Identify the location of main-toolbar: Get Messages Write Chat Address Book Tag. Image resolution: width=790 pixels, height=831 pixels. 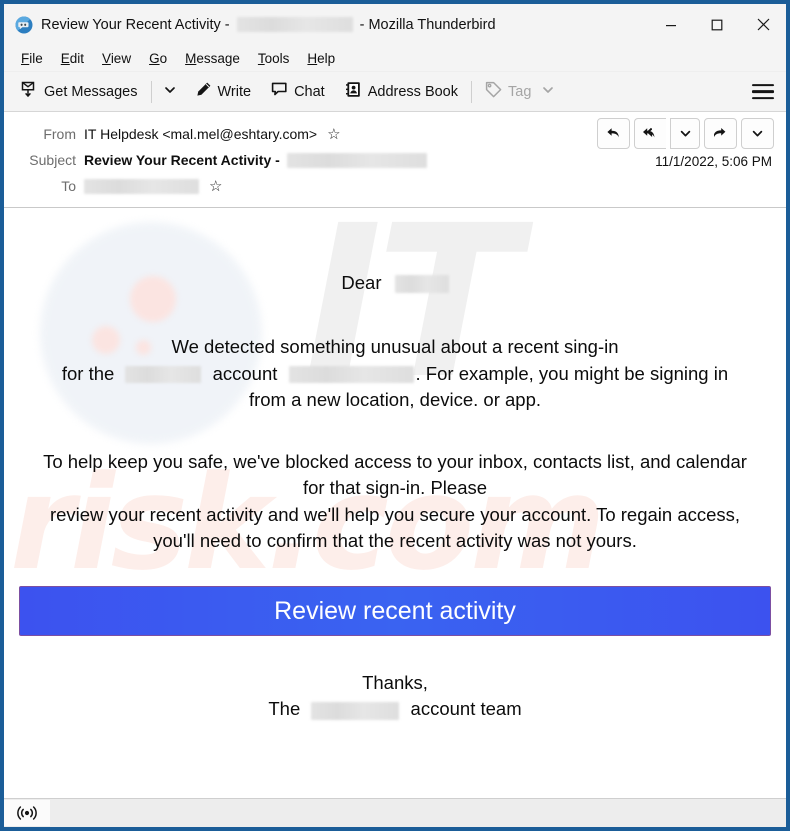
(395, 92).